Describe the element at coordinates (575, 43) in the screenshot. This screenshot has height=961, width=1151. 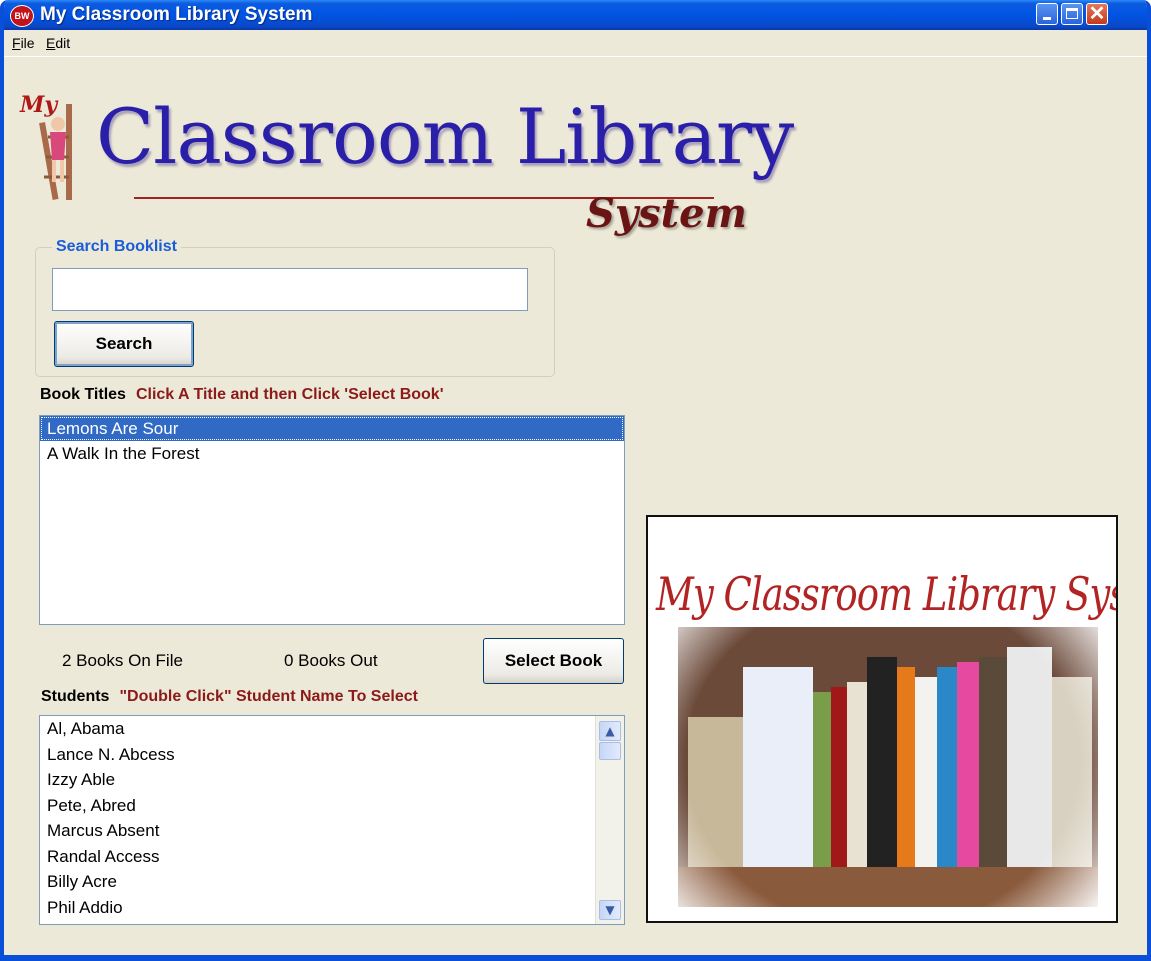
I see `menu-bar: File Edit` at that location.